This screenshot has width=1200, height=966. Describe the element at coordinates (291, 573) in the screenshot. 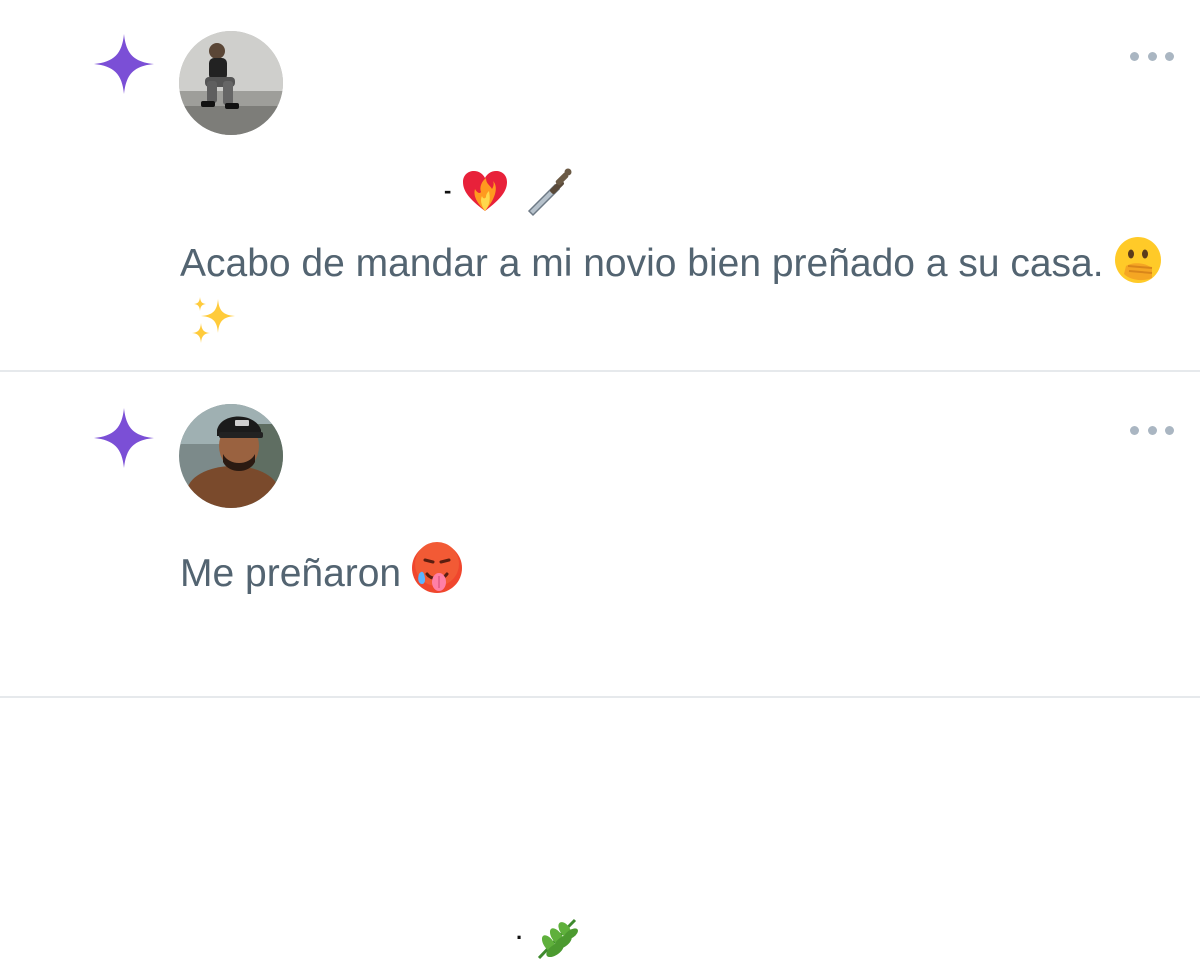

I see `post-text-content: Me preñaron` at that location.